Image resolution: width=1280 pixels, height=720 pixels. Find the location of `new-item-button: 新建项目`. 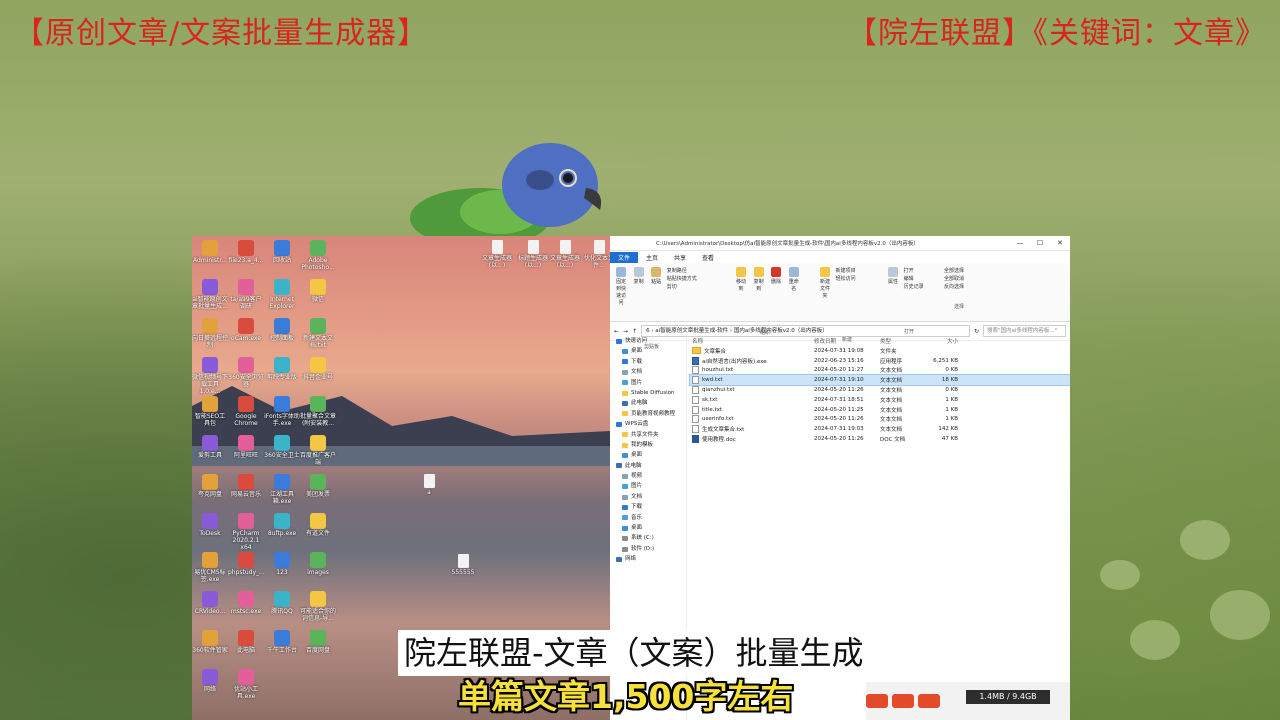

new-item-button: 新建项目 is located at coordinates (846, 271).